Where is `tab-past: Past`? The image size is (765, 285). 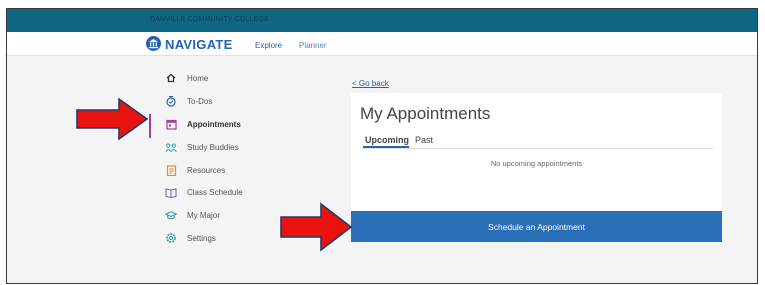
tab-past: Past is located at coordinates (424, 140).